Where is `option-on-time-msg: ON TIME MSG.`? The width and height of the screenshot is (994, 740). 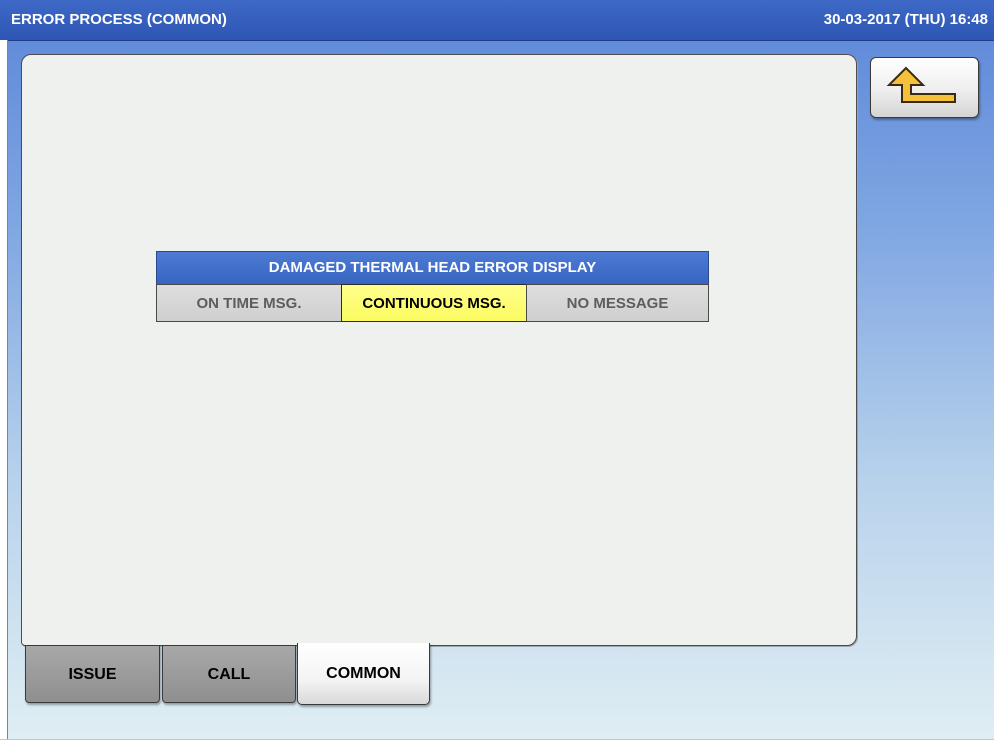 option-on-time-msg: ON TIME MSG. is located at coordinates (249, 303).